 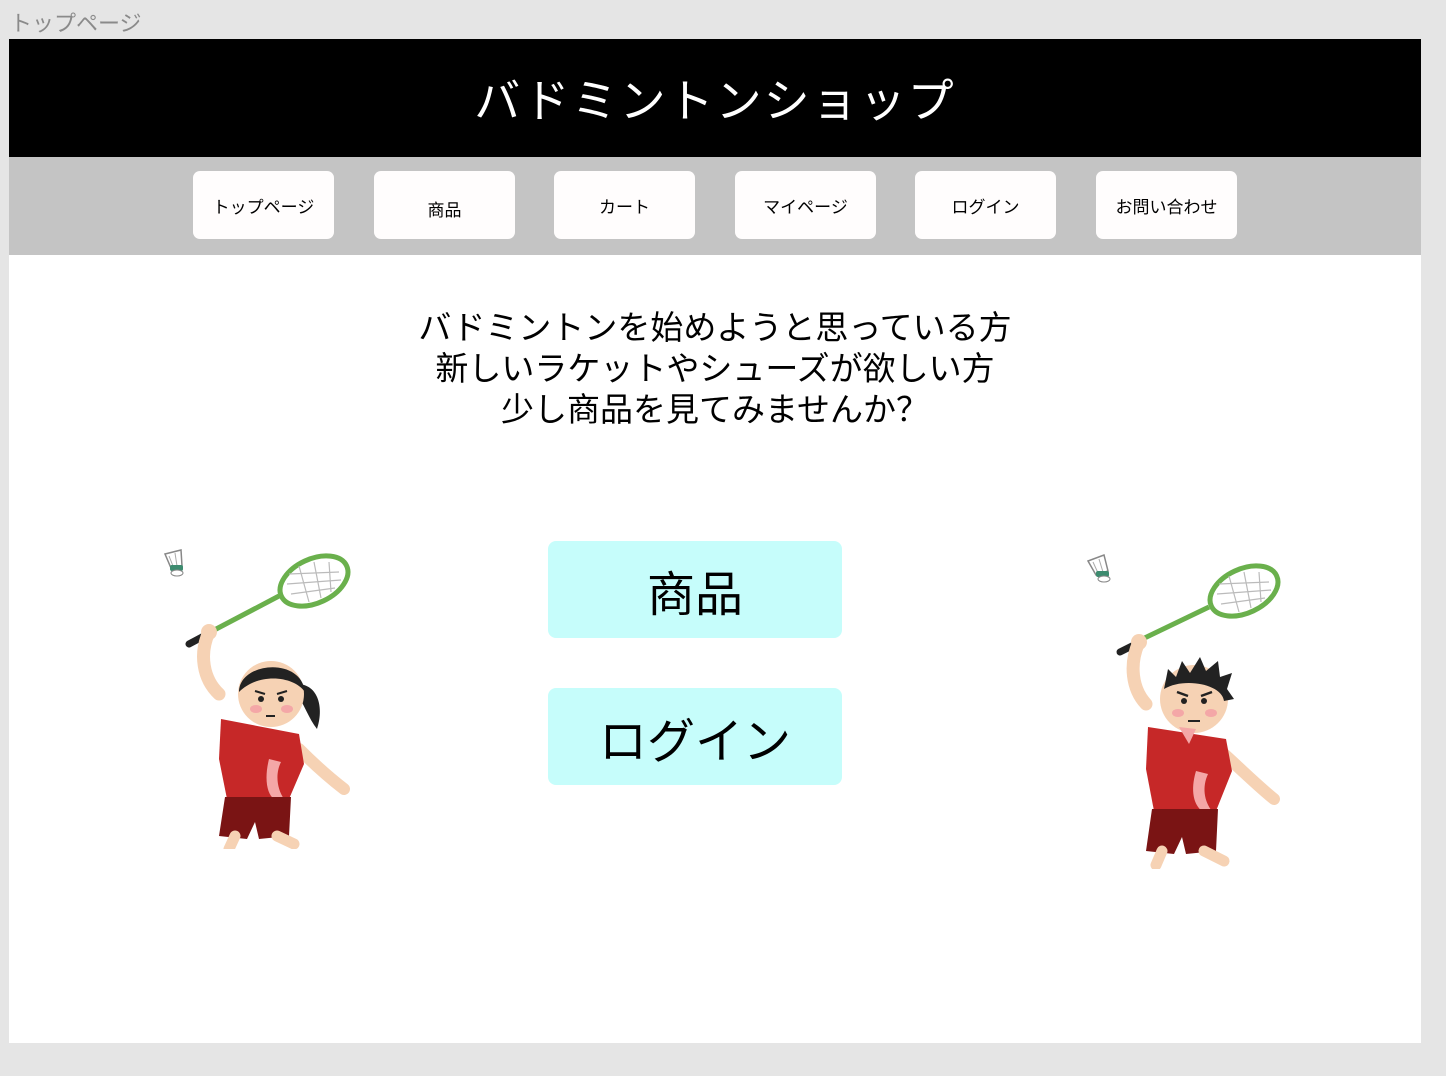 I want to click on nav-label: マイページ, so click(x=805, y=207).